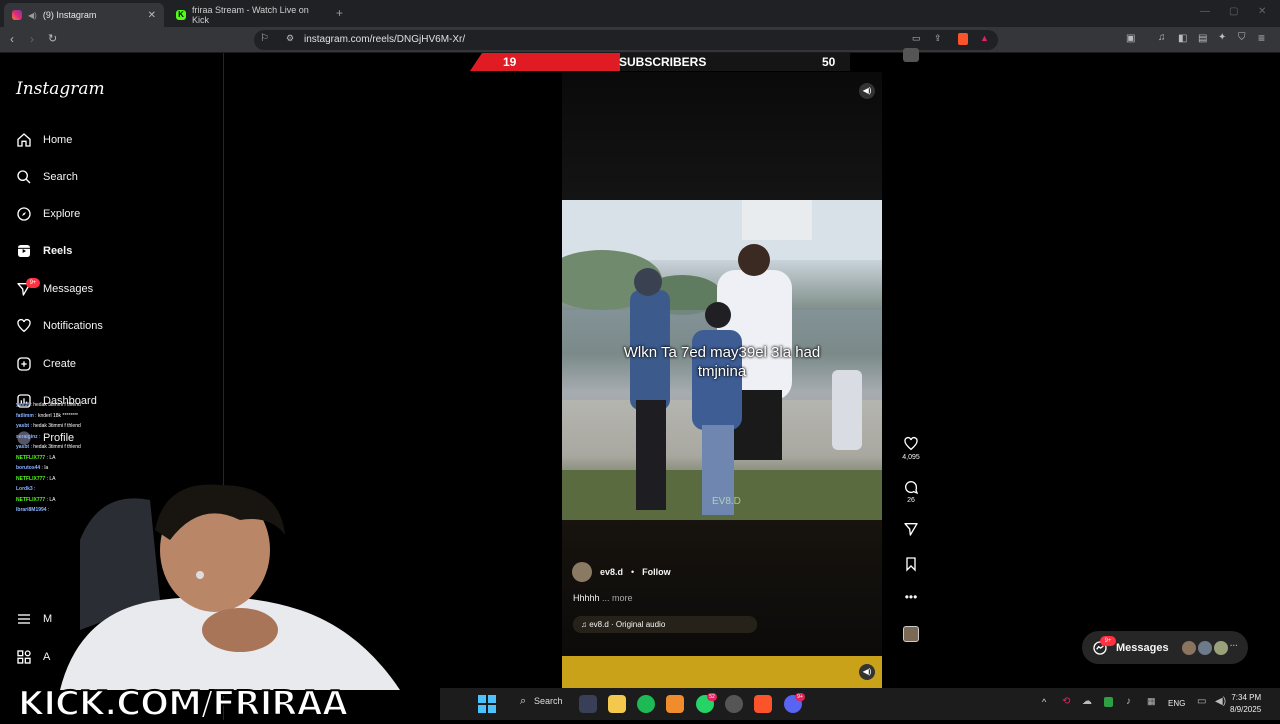 This screenshot has height=724, width=1280. What do you see at coordinates (675, 704) in the screenshot?
I see `app-icon` at bounding box center [675, 704].